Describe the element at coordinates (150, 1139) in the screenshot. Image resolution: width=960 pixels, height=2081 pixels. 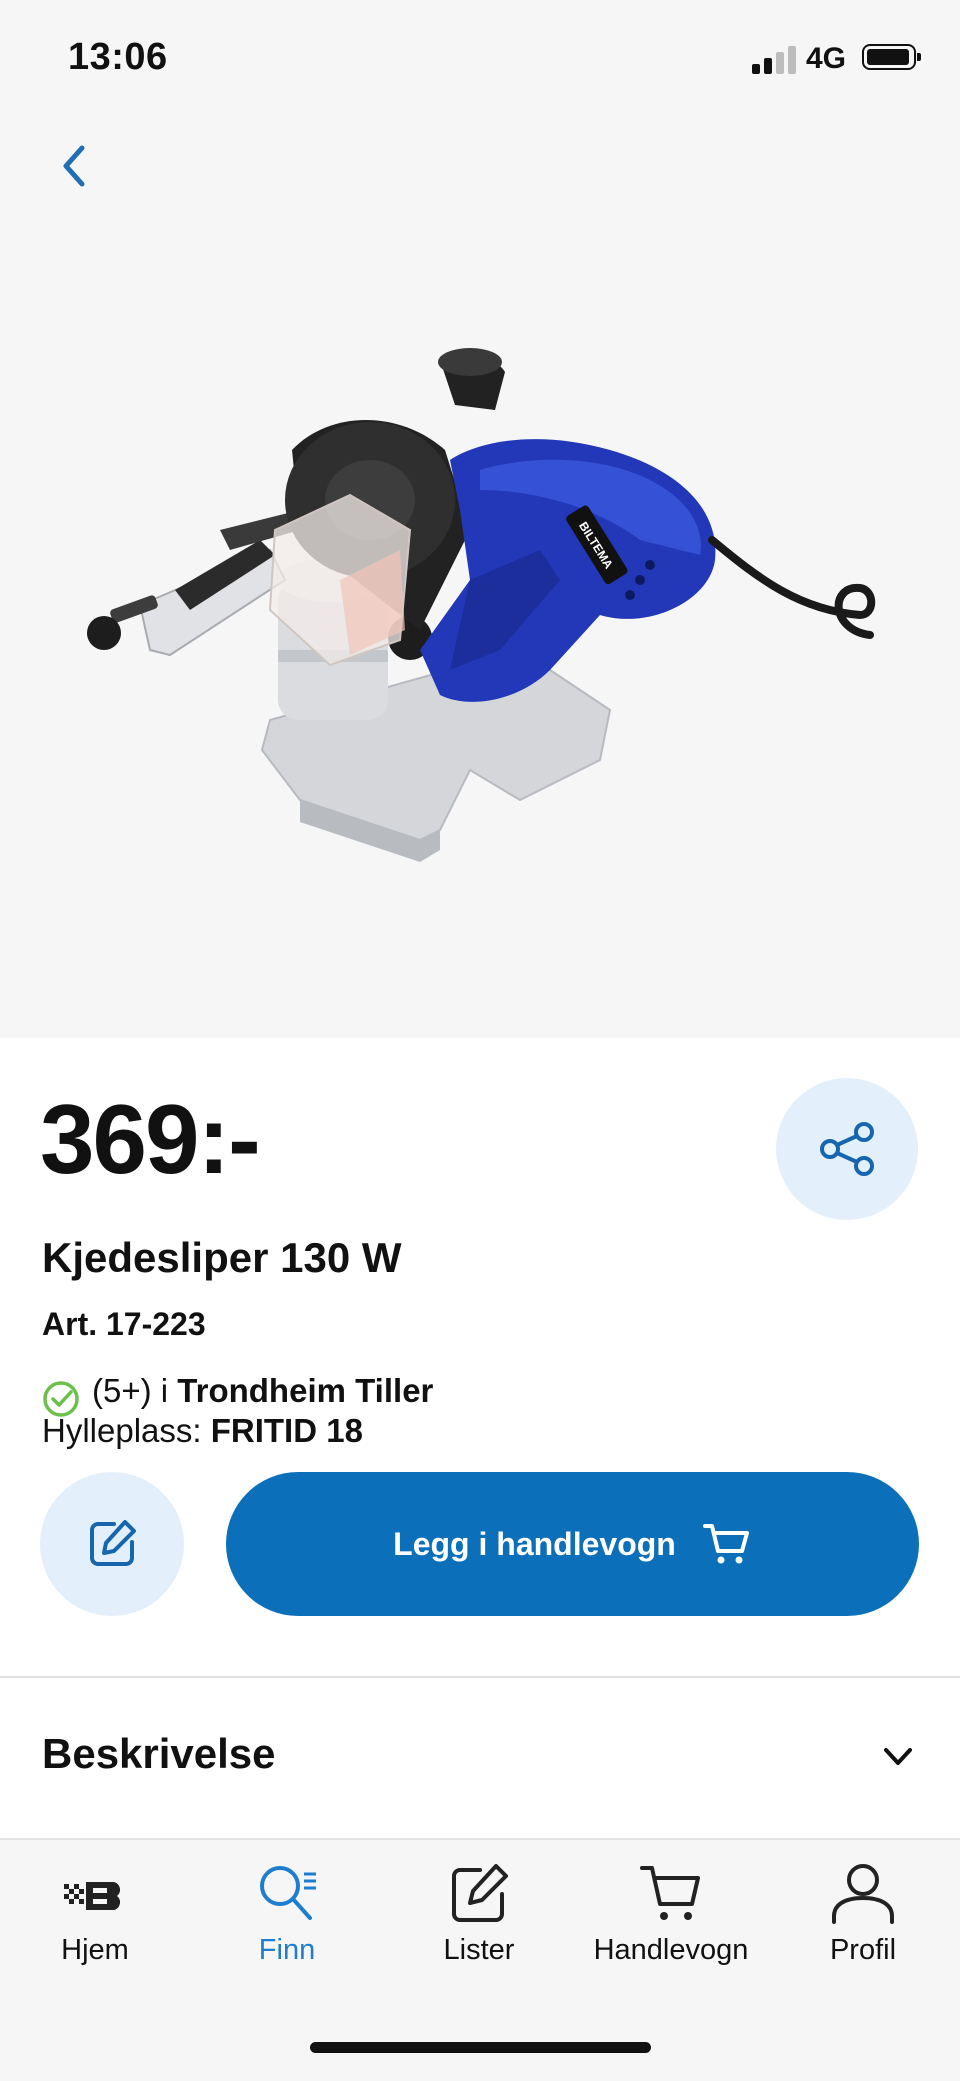
I see `product-price: 369:-` at that location.